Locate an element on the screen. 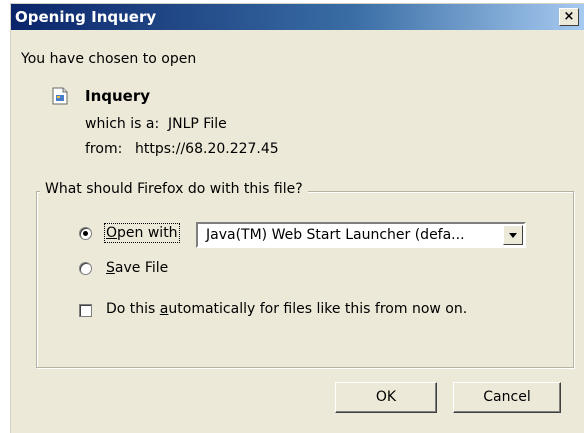 The height and width of the screenshot is (433, 584). save-file-label-post: ave File is located at coordinates (141, 268).